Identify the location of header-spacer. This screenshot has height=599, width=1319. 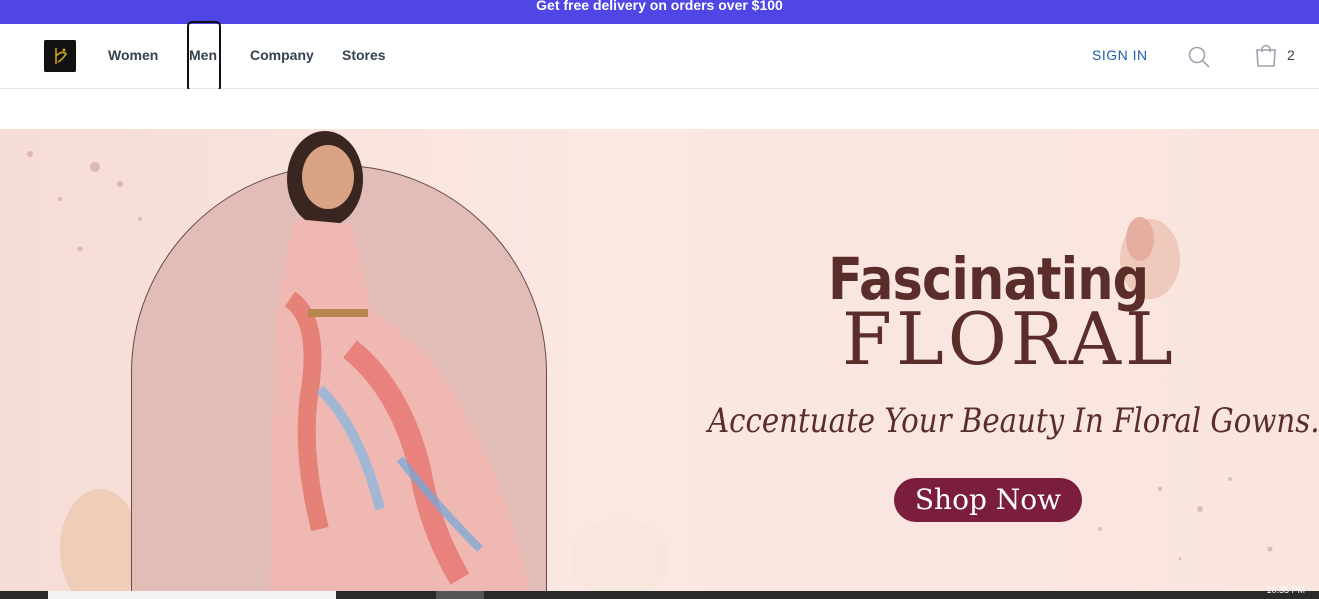
(659, 109).